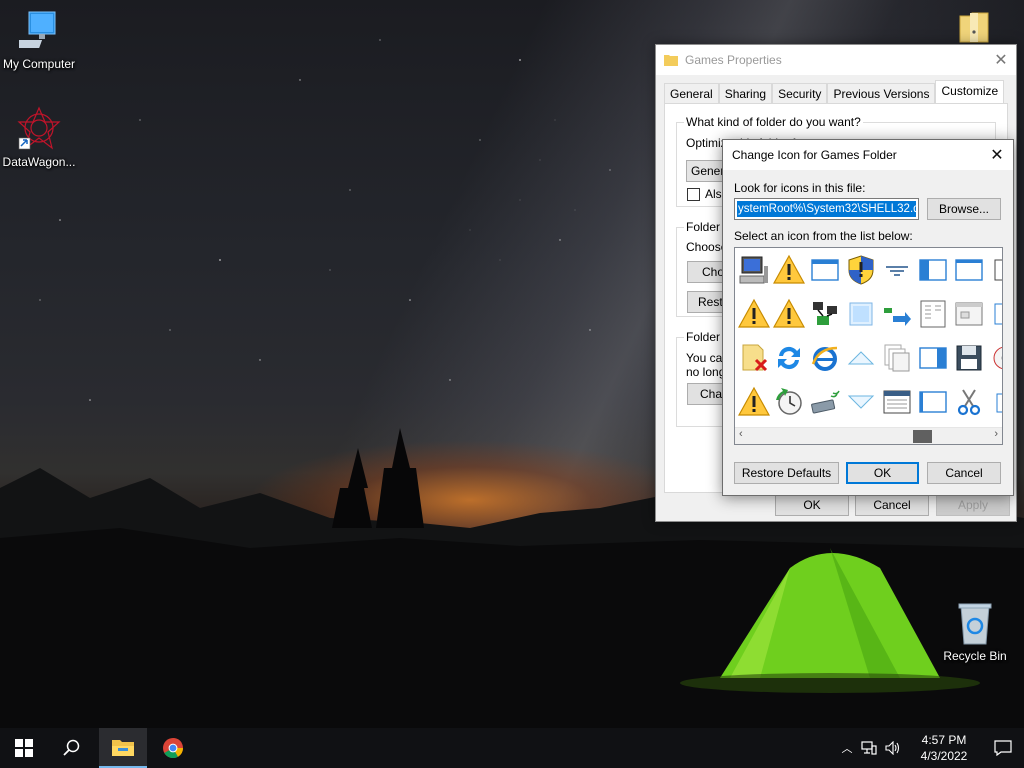 This screenshot has width=1024, height=768. I want to click on move-arrow-icon, so click(897, 314).